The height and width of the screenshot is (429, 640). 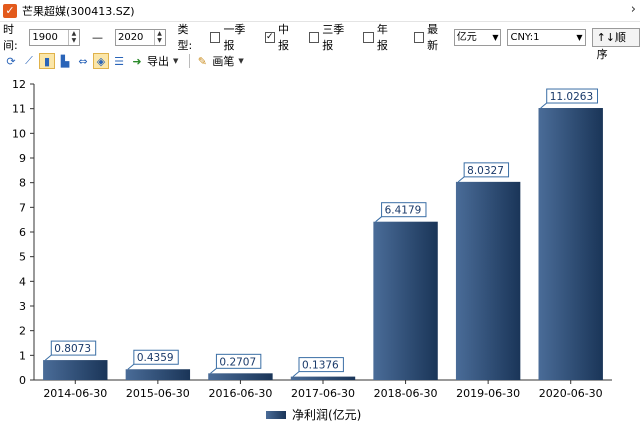 I want to click on checkbox-latest: 最新, so click(x=430, y=37).